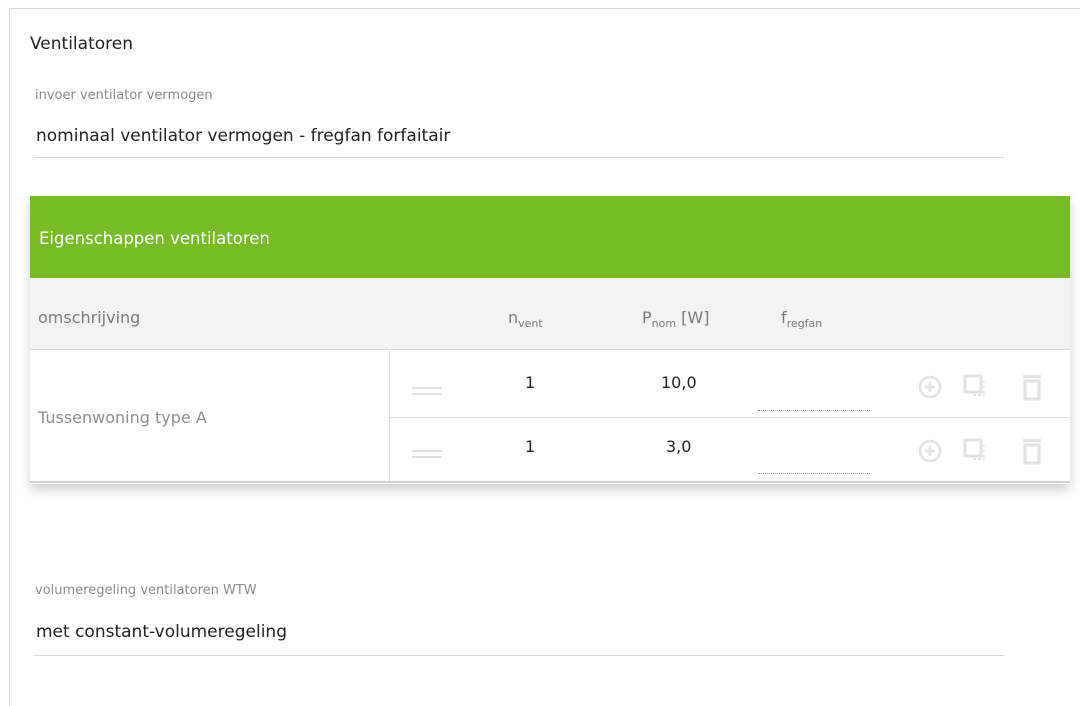 The image size is (1080, 706). I want to click on input-power-label: invoer ventilator vermogen, so click(124, 95).